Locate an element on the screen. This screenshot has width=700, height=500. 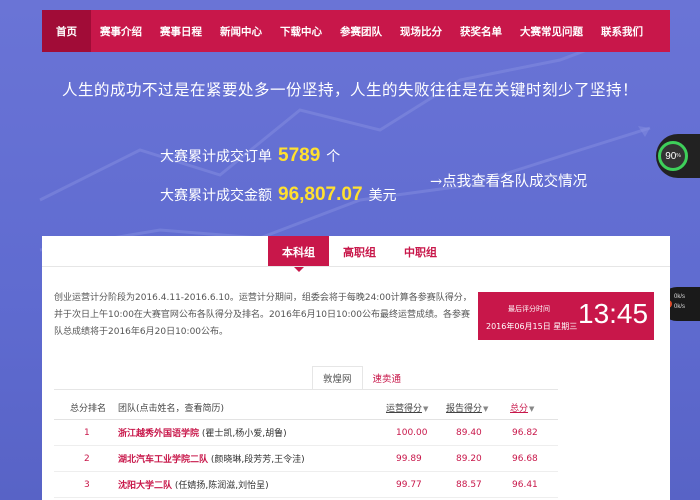
speed-value: 90 is located at coordinates (671, 156).